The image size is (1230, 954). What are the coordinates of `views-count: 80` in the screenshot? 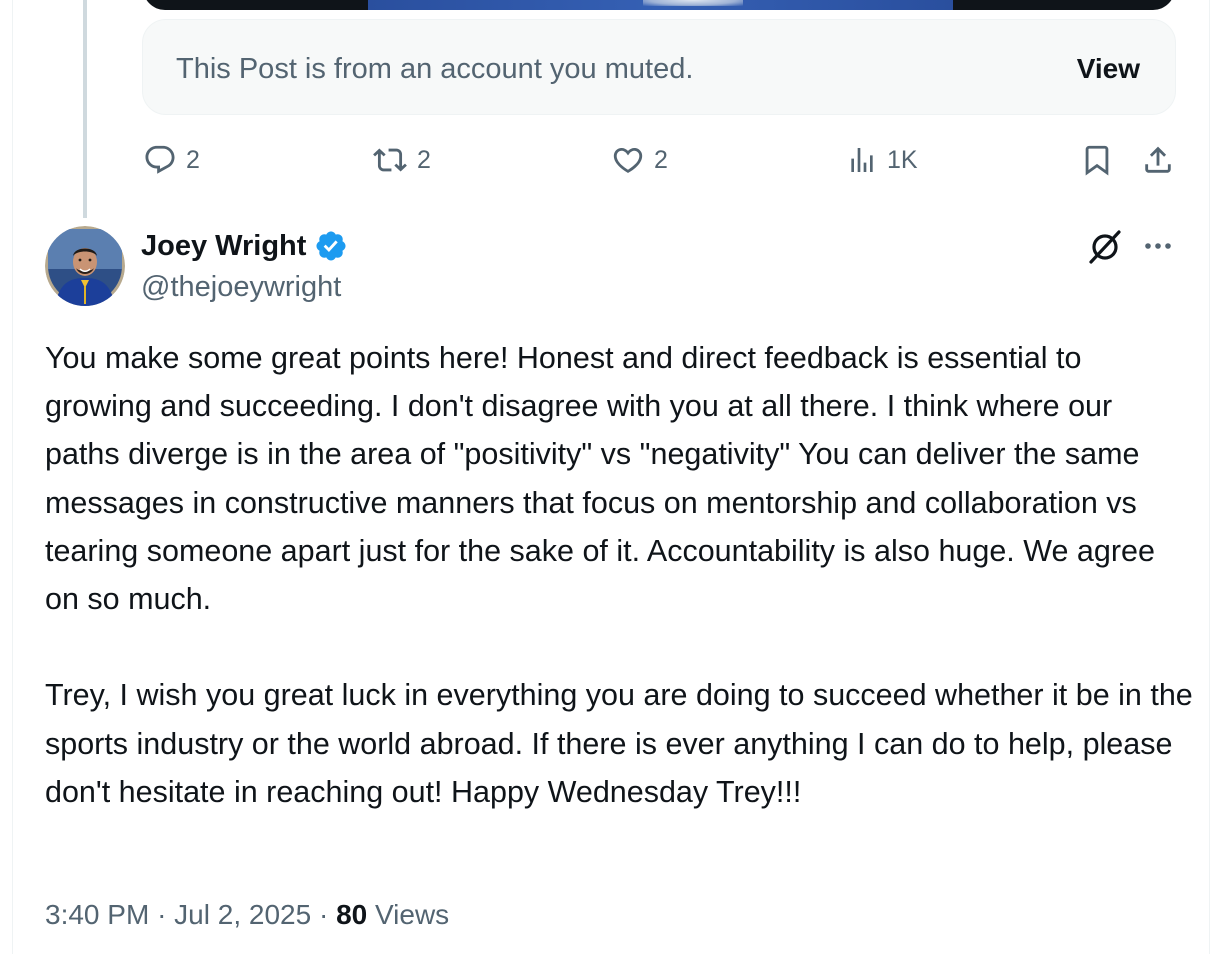 It's located at (352, 914).